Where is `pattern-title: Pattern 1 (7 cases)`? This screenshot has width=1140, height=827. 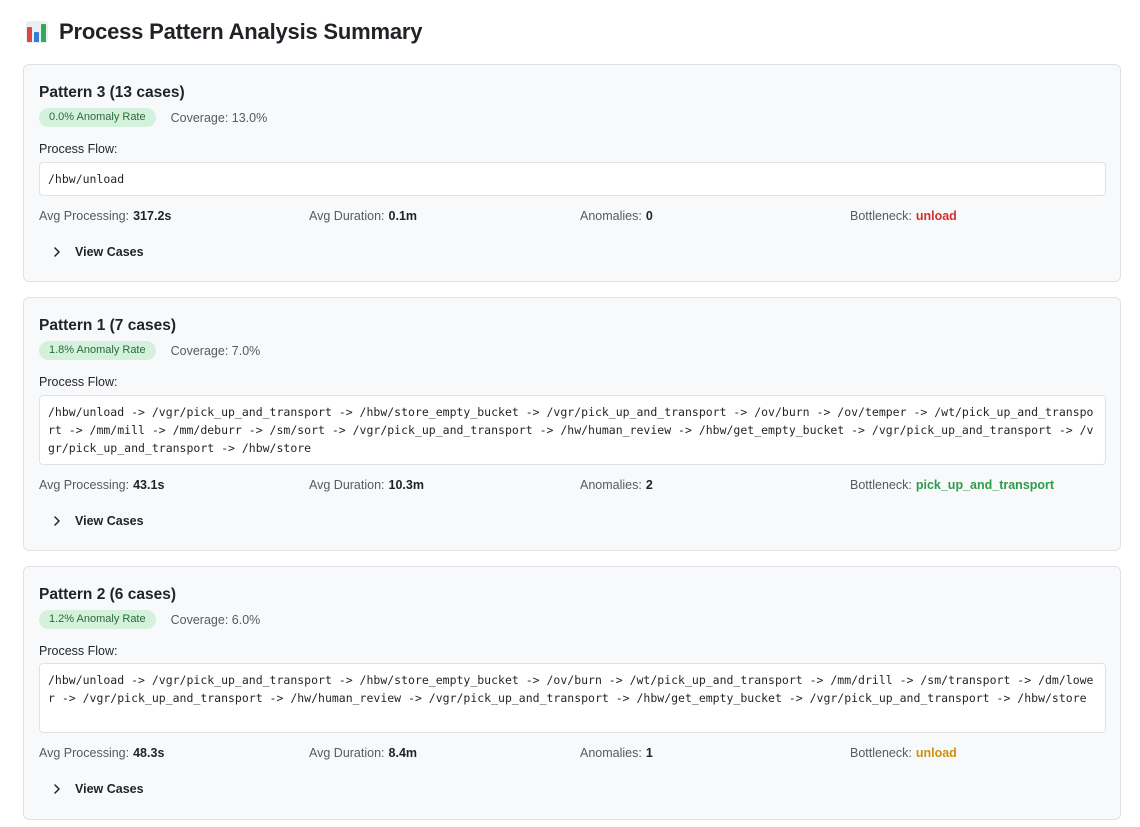
pattern-title: Pattern 1 (7 cases) is located at coordinates (107, 325).